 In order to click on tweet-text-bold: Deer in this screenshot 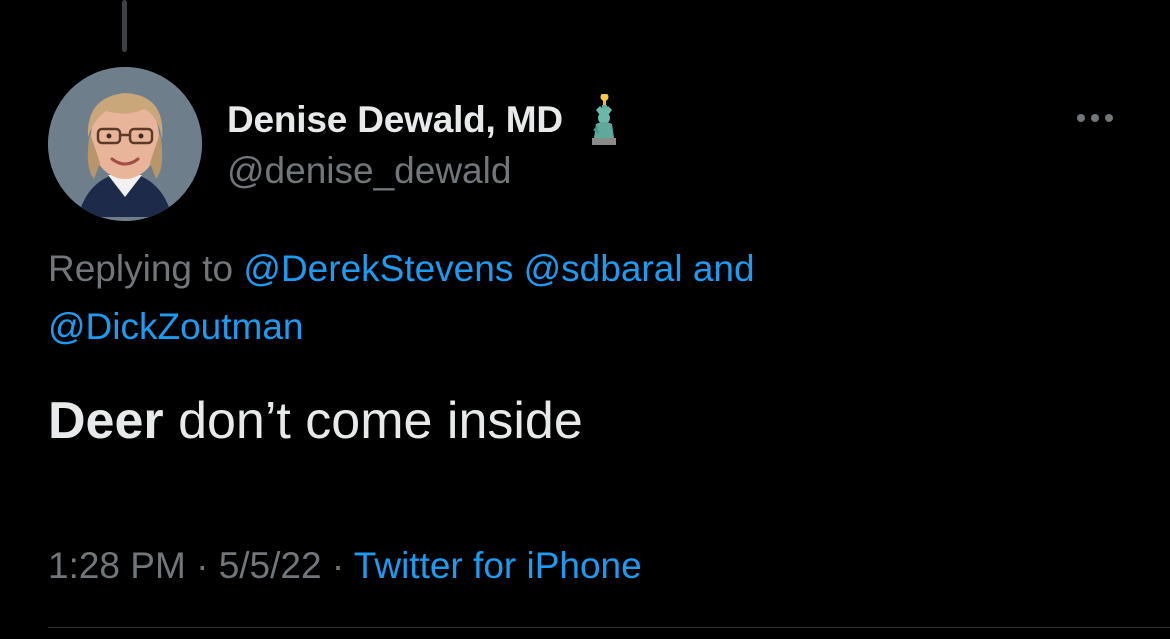, I will do `click(106, 421)`.